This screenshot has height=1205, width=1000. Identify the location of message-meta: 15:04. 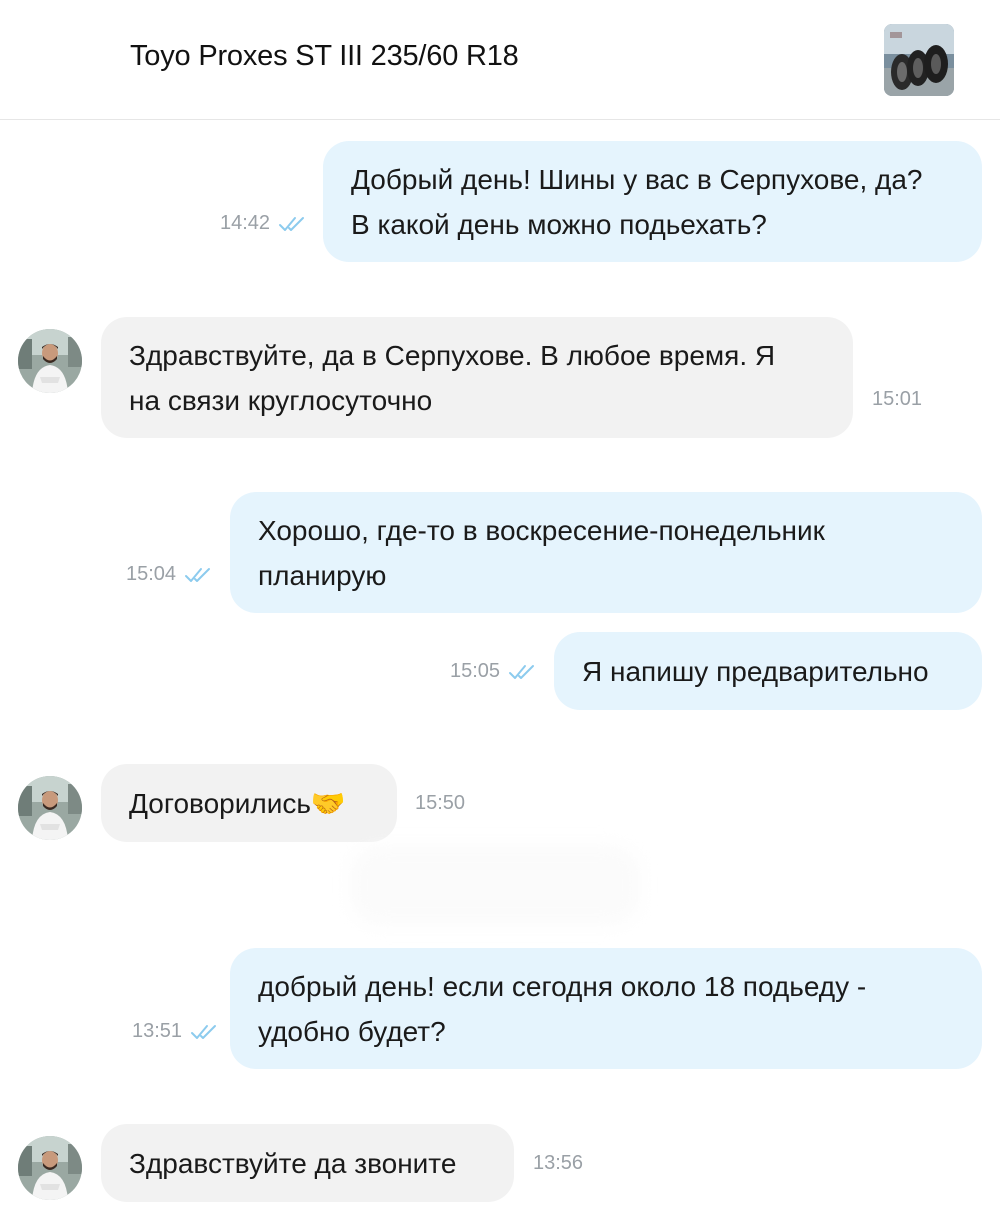
(169, 574).